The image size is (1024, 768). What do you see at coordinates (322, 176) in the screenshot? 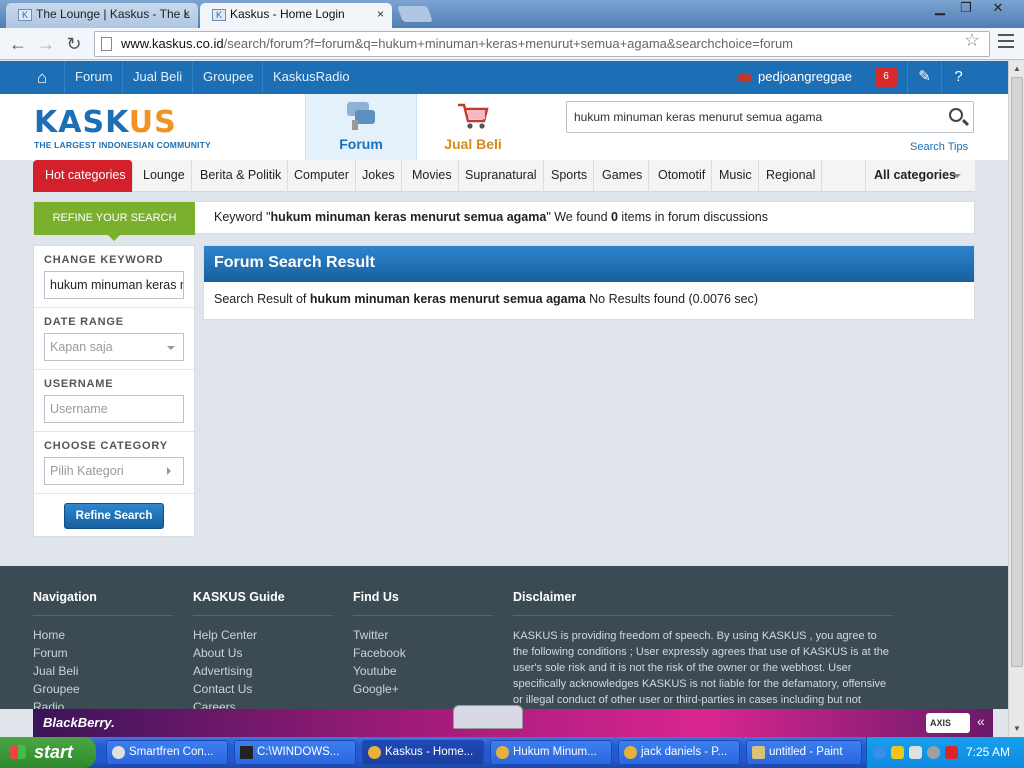
I see `category-computer: Computer` at bounding box center [322, 176].